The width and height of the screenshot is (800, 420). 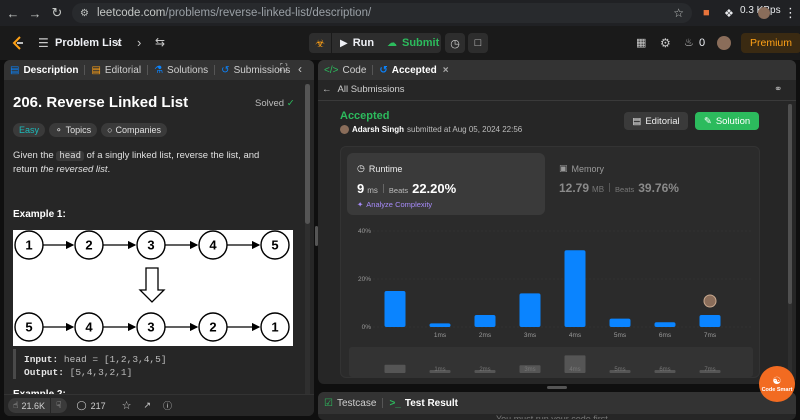 What do you see at coordinates (778, 89) in the screenshot?
I see `link-icon: ⚭` at bounding box center [778, 89].